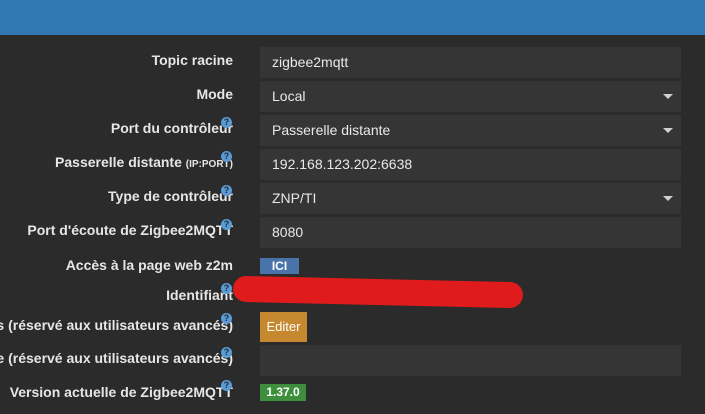 Image resolution: width=705 pixels, height=414 pixels. Describe the element at coordinates (171, 128) in the screenshot. I see `controller-port-label: Port du contrôleur` at that location.